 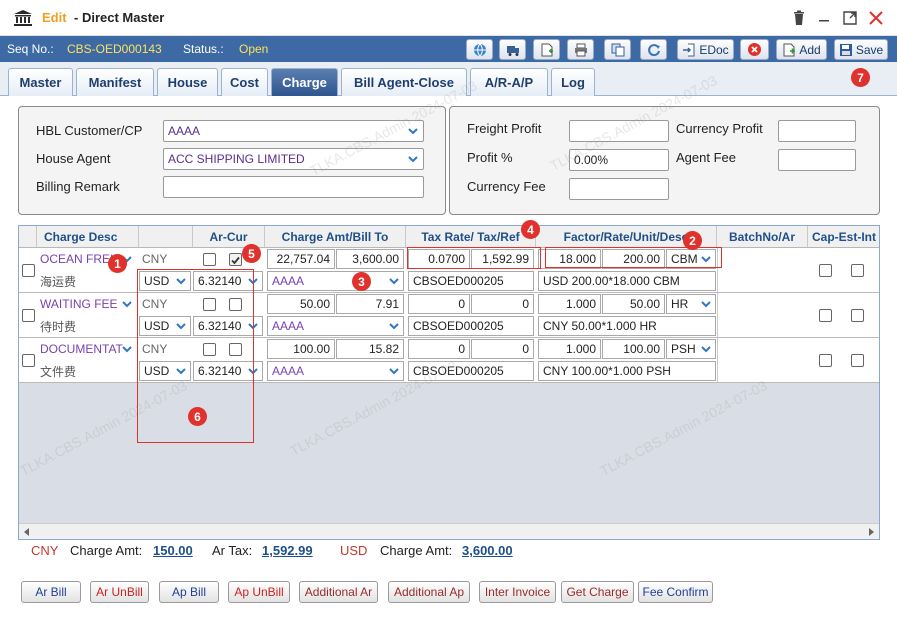 I want to click on truck-button, so click(x=512, y=49).